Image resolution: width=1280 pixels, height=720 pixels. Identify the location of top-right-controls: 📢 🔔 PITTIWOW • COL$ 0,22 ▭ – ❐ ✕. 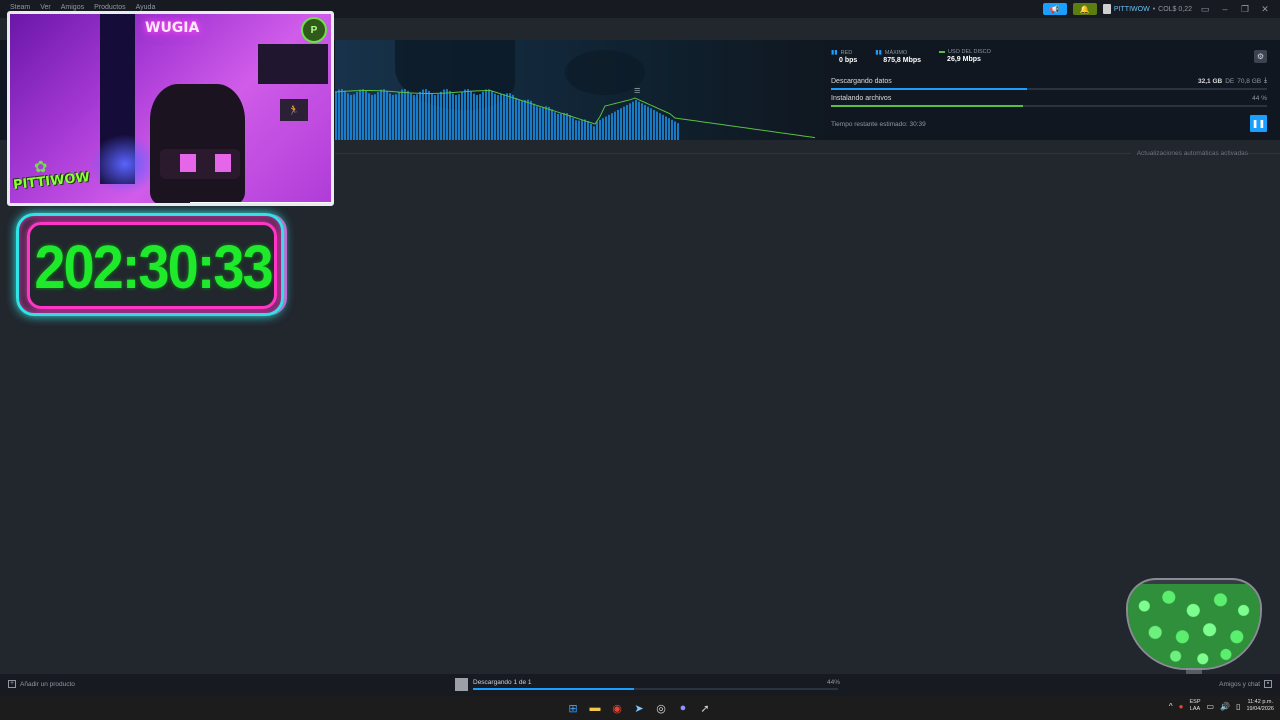
(1157, 9).